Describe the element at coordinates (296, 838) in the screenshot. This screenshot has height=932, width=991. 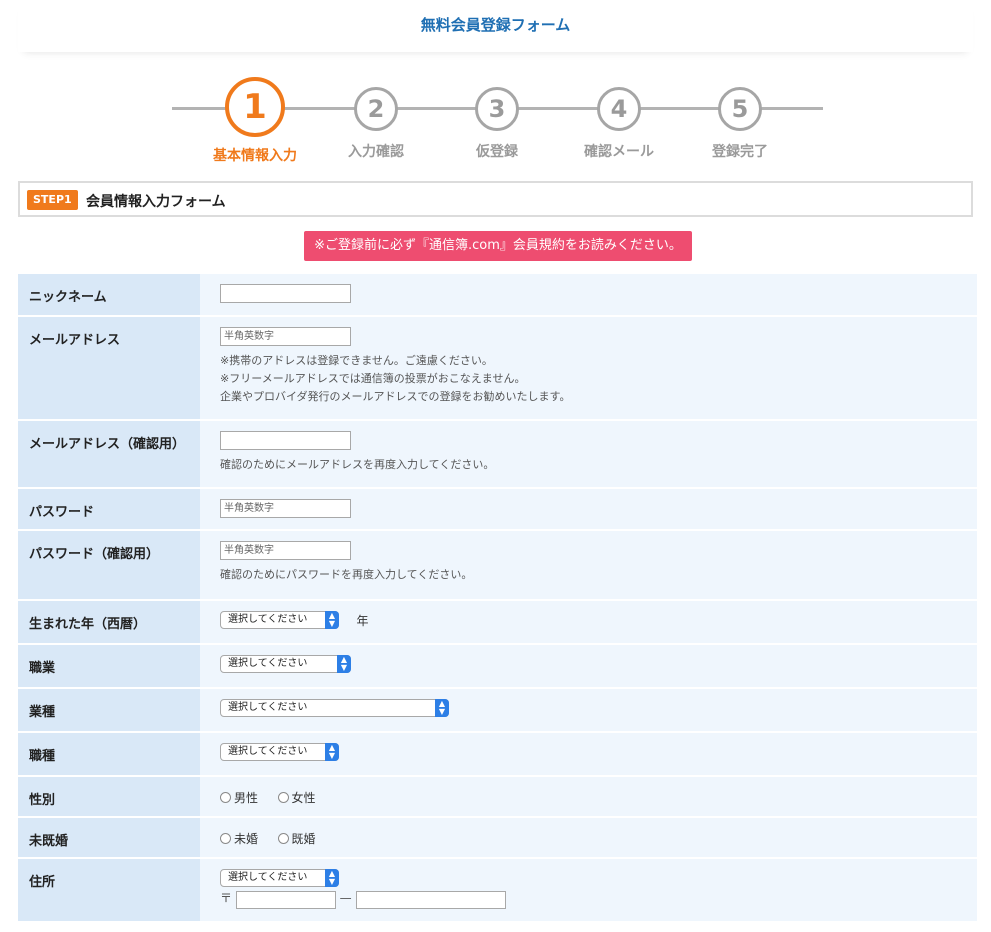
I see `marital-married-radio: 既婚` at that location.